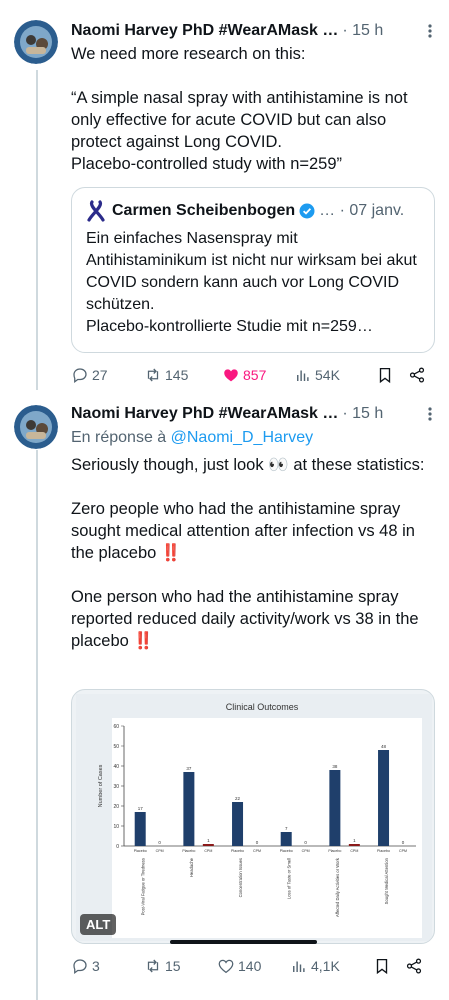 The height and width of the screenshot is (1000, 449). What do you see at coordinates (141, 808) in the screenshot?
I see `bar-value-label: 17` at bounding box center [141, 808].